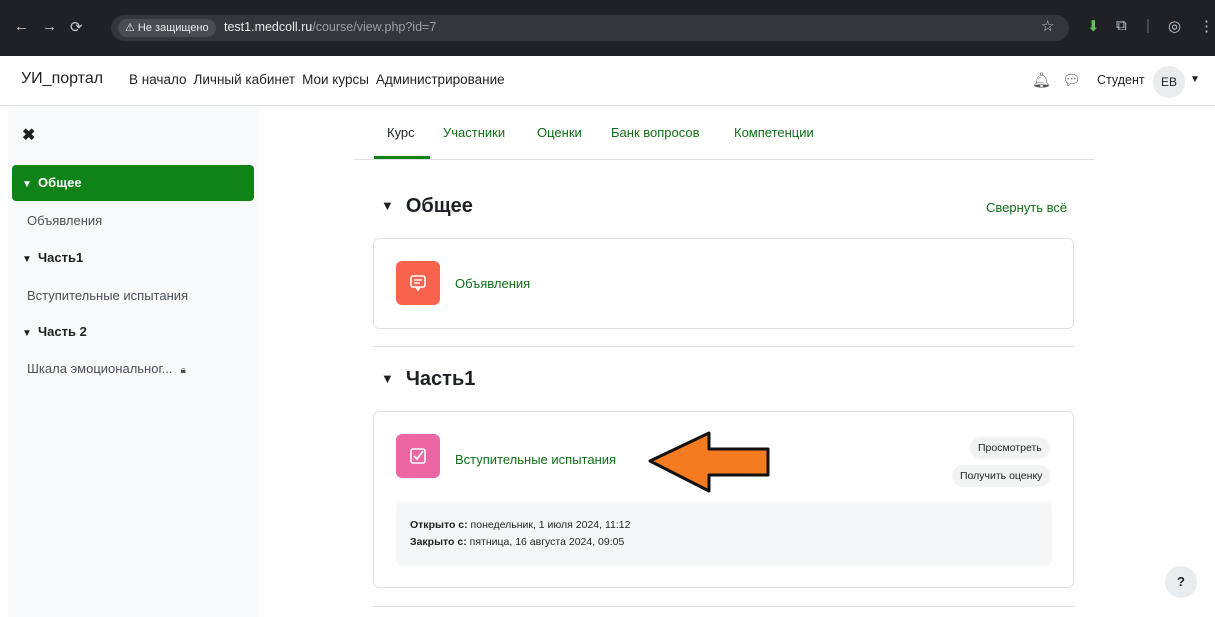 Image resolution: width=1215 pixels, height=617 pixels. I want to click on tab-question-bank: Банк вопросов, so click(655, 132).